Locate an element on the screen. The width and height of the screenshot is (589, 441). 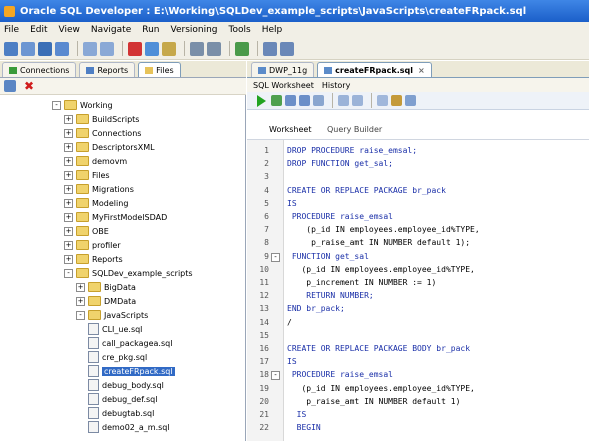
tree-file: demo02_a_m.sql is located at coordinates (129, 427).